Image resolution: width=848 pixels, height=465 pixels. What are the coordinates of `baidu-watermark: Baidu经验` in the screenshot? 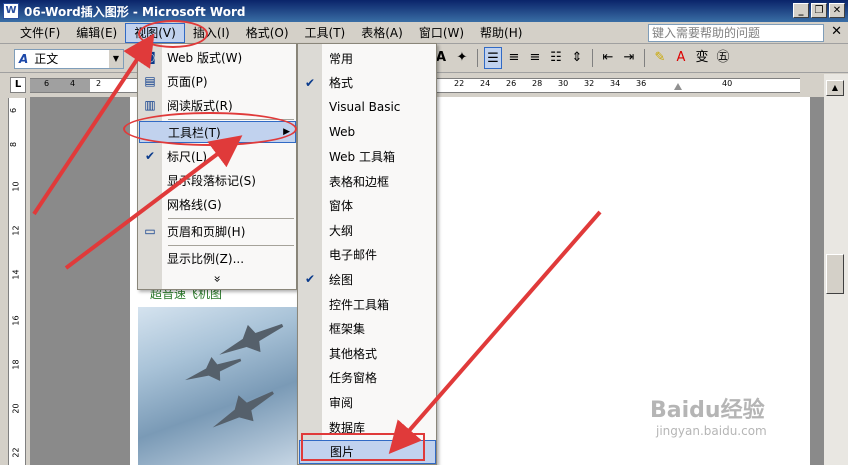 It's located at (707, 410).